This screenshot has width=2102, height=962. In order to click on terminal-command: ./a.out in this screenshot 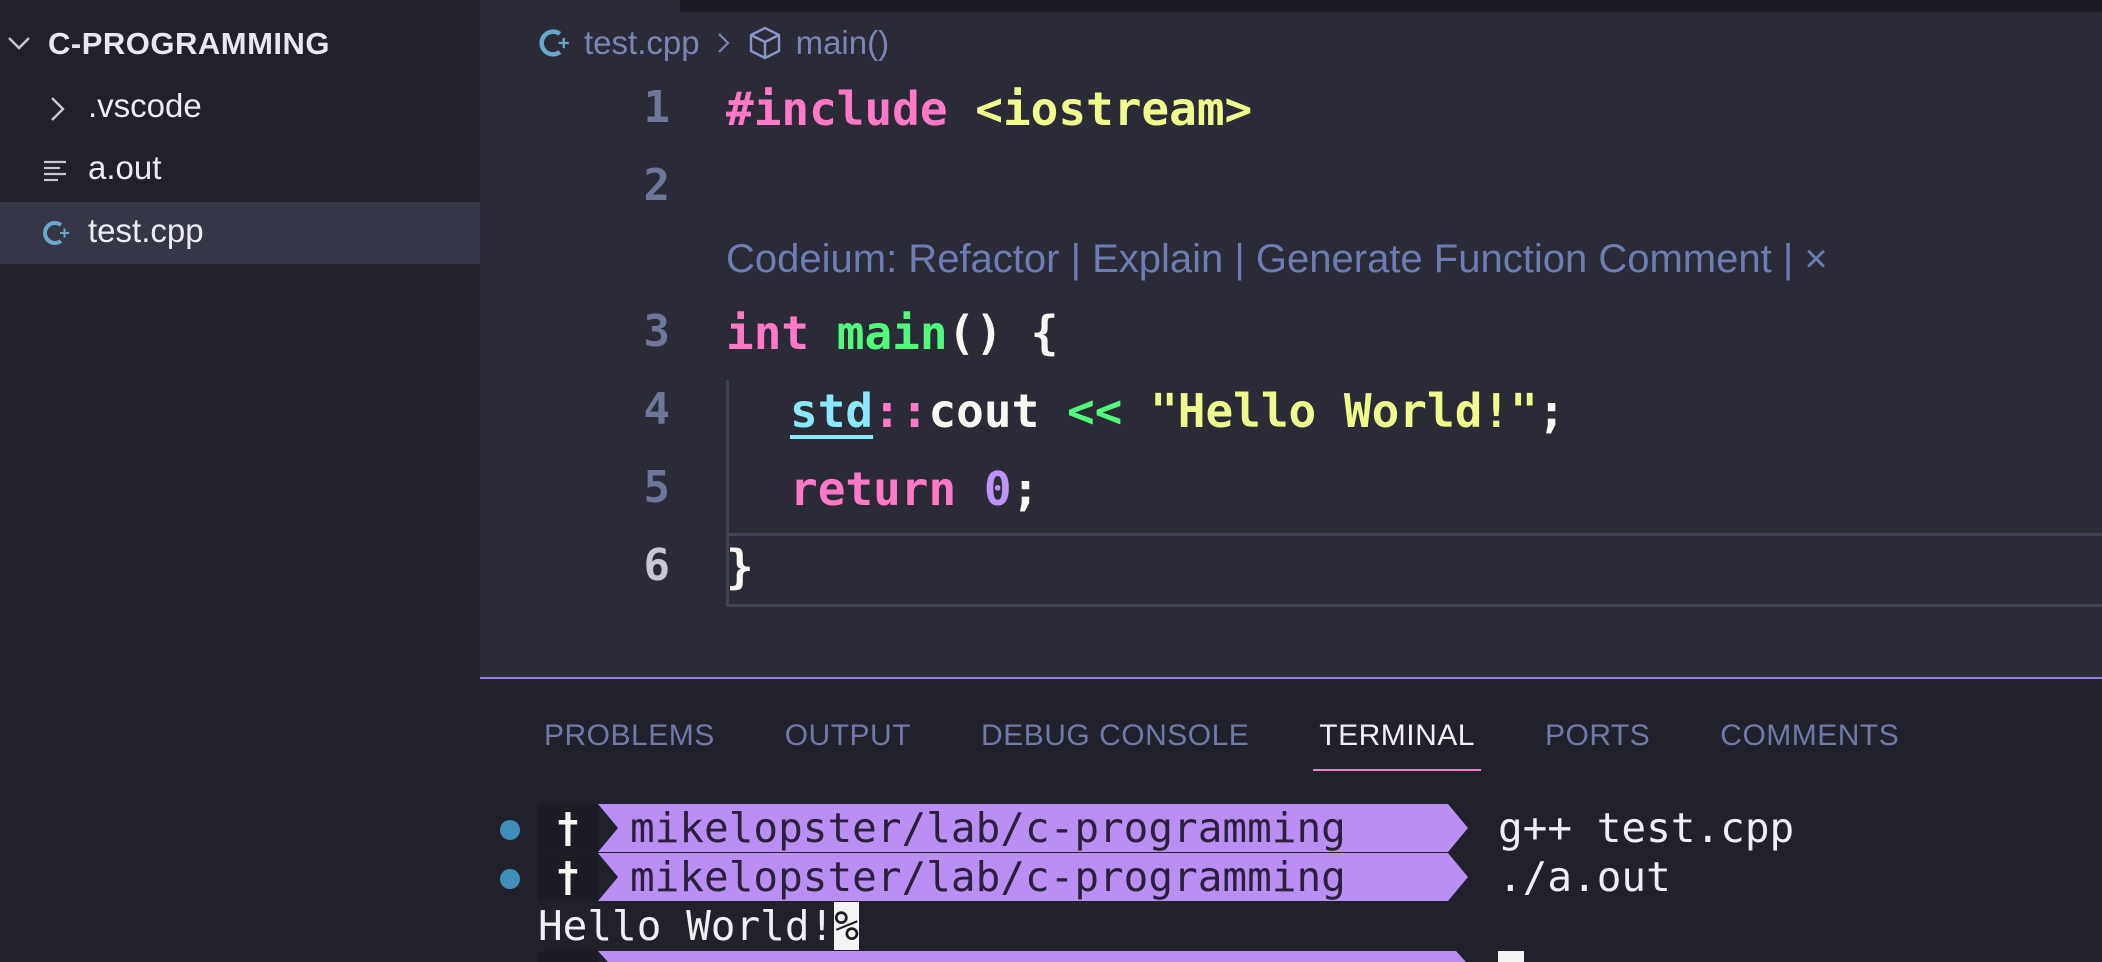, I will do `click(1584, 877)`.